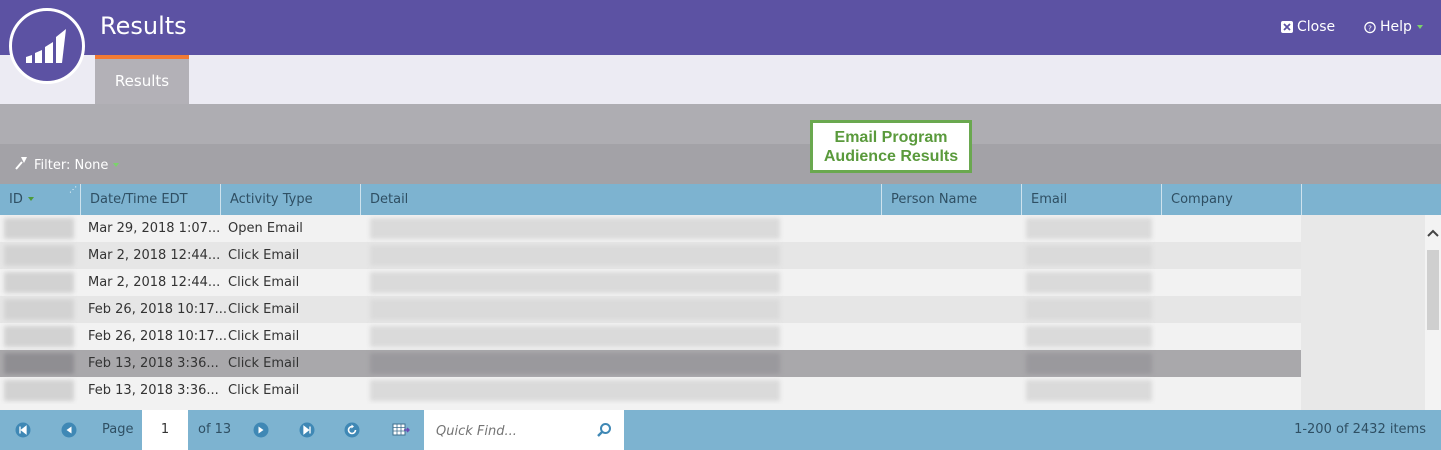  What do you see at coordinates (143, 26) in the screenshot?
I see `app-title: Results` at bounding box center [143, 26].